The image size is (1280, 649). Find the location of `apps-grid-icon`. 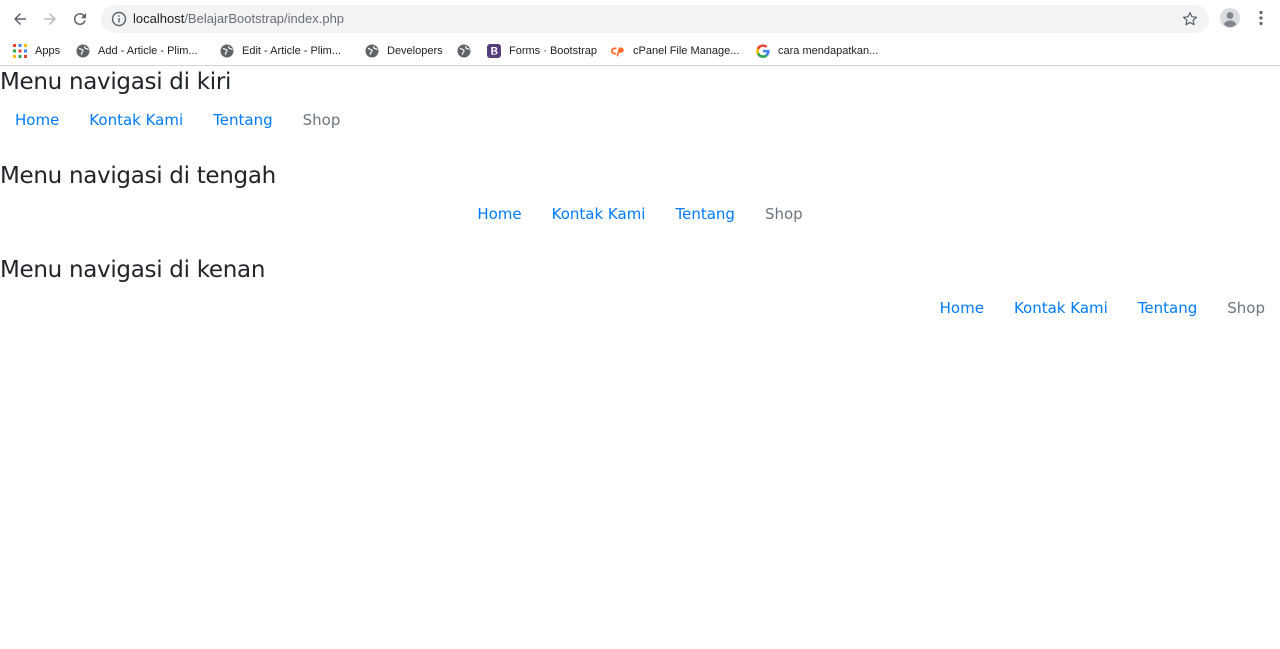

apps-grid-icon is located at coordinates (20, 51).